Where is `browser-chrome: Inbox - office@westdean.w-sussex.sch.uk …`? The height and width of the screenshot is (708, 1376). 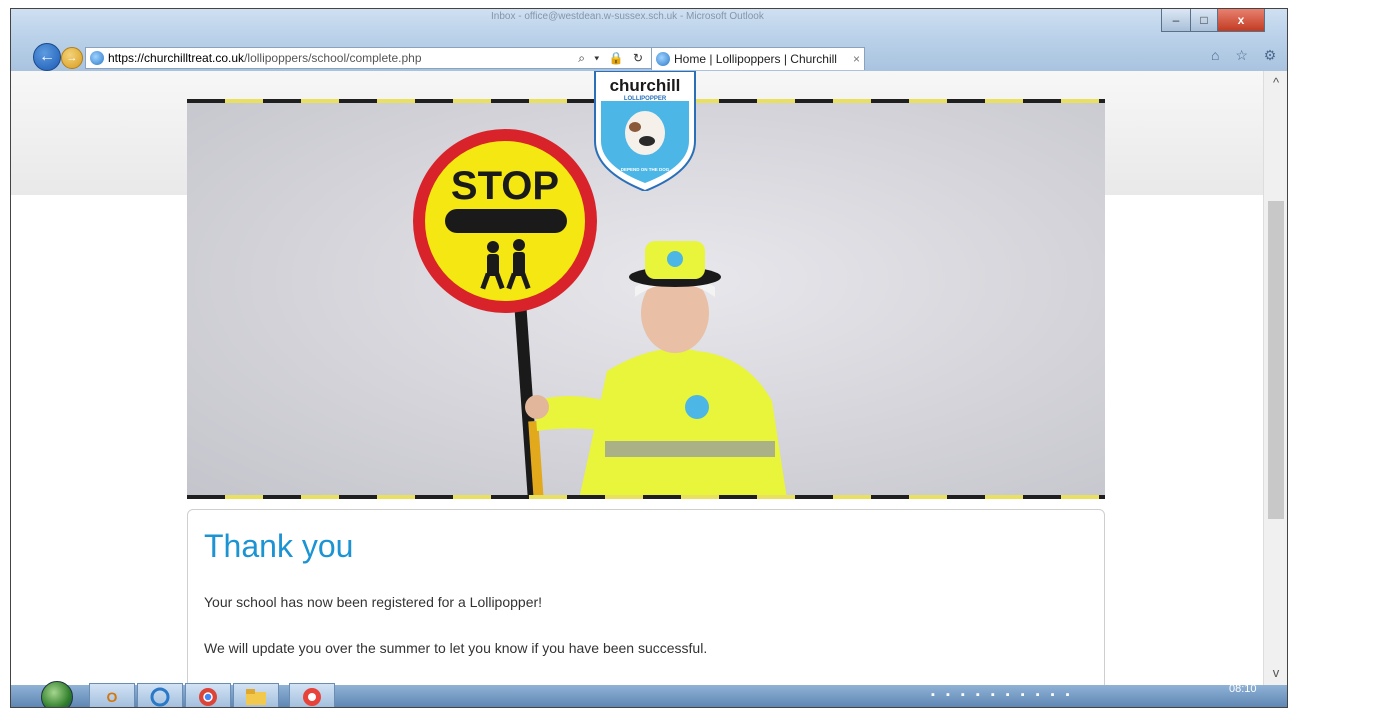
browser-chrome: Inbox - office@westdean.w-sussex.sch.uk … is located at coordinates (649, 40).